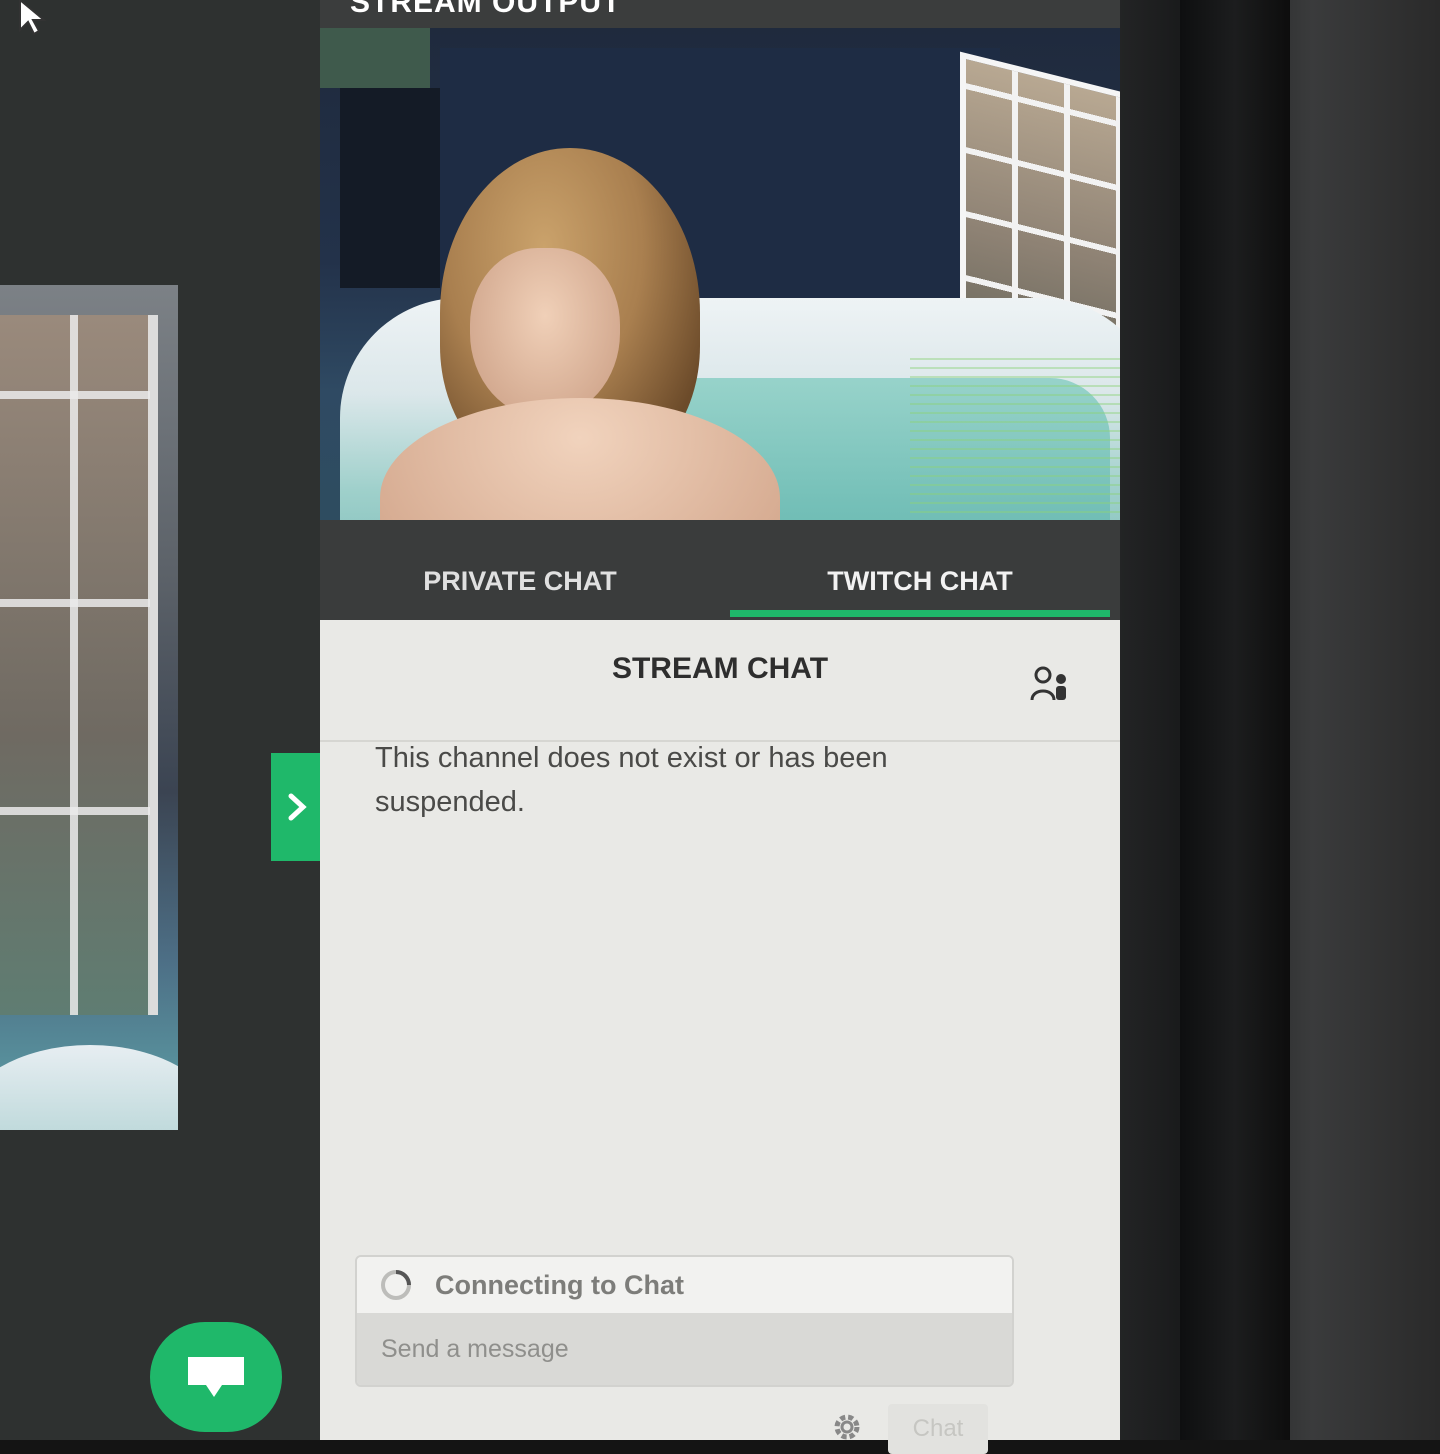 This screenshot has width=1440, height=1454. I want to click on chat-composer: Connecting to Chat, so click(684, 1321).